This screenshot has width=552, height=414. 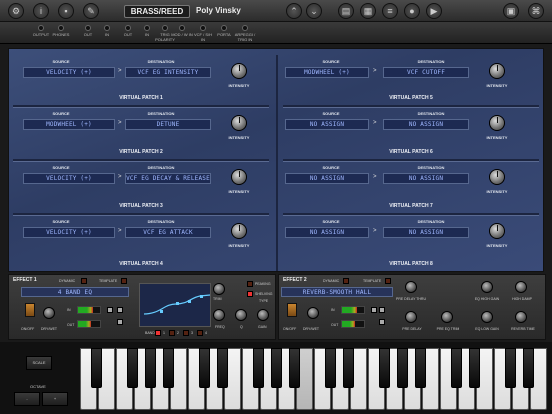 What do you see at coordinates (411, 287) in the screenshot?
I see `pre-delay-thru-knob` at bounding box center [411, 287].